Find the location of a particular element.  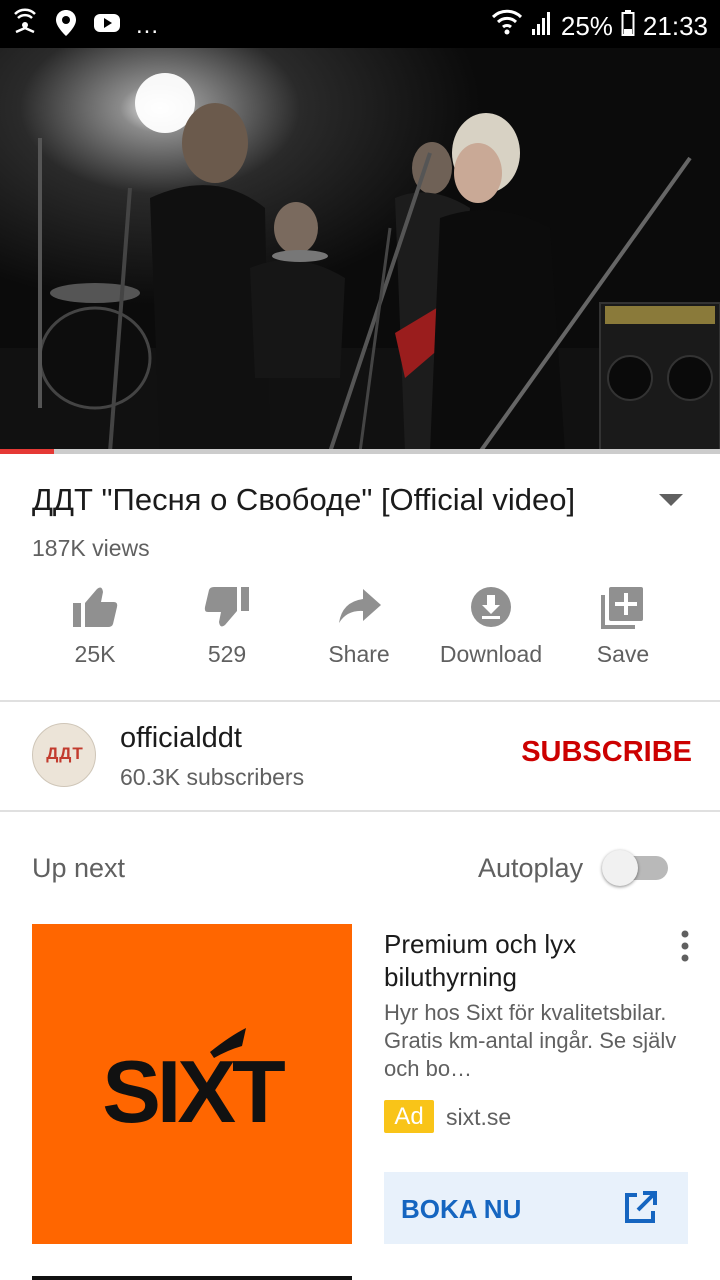

channel-avatar: ДДТ is located at coordinates (64, 755).